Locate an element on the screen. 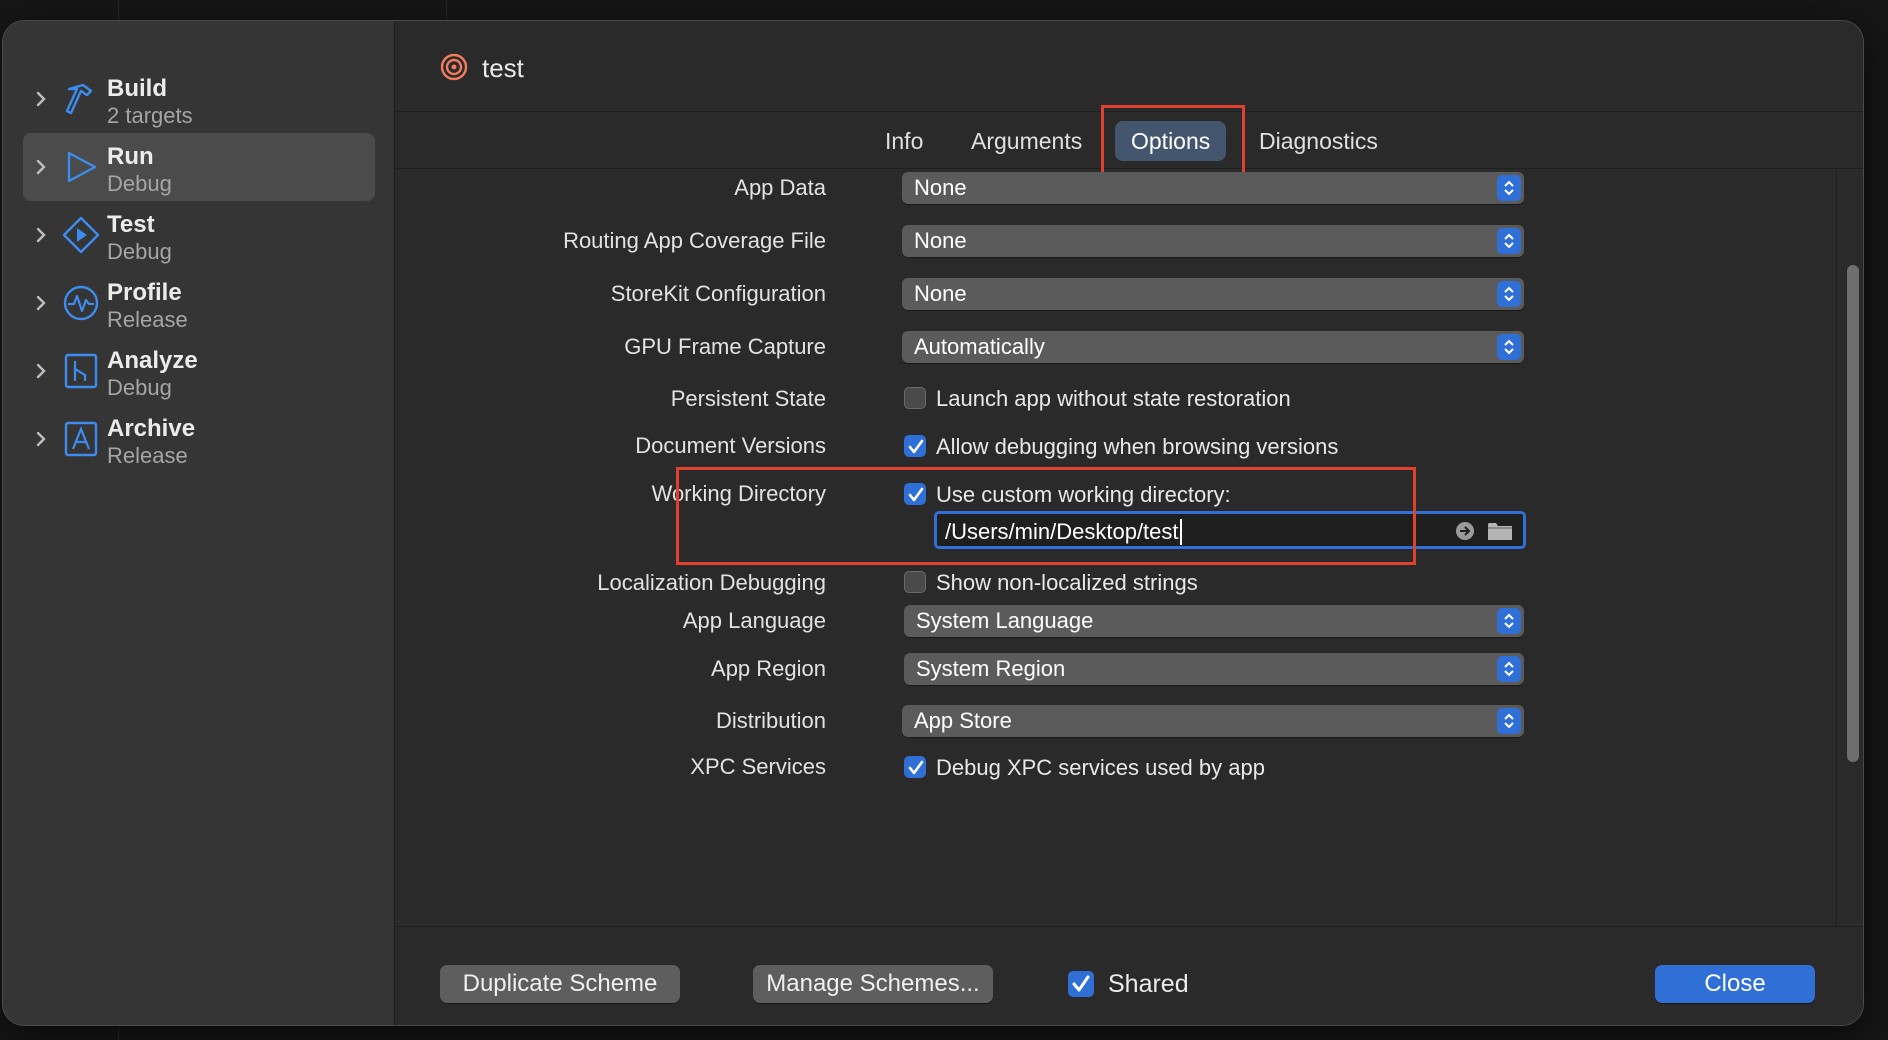 The width and height of the screenshot is (1888, 1040). sidebar-item-build: Build 2 targets is located at coordinates (199, 99).